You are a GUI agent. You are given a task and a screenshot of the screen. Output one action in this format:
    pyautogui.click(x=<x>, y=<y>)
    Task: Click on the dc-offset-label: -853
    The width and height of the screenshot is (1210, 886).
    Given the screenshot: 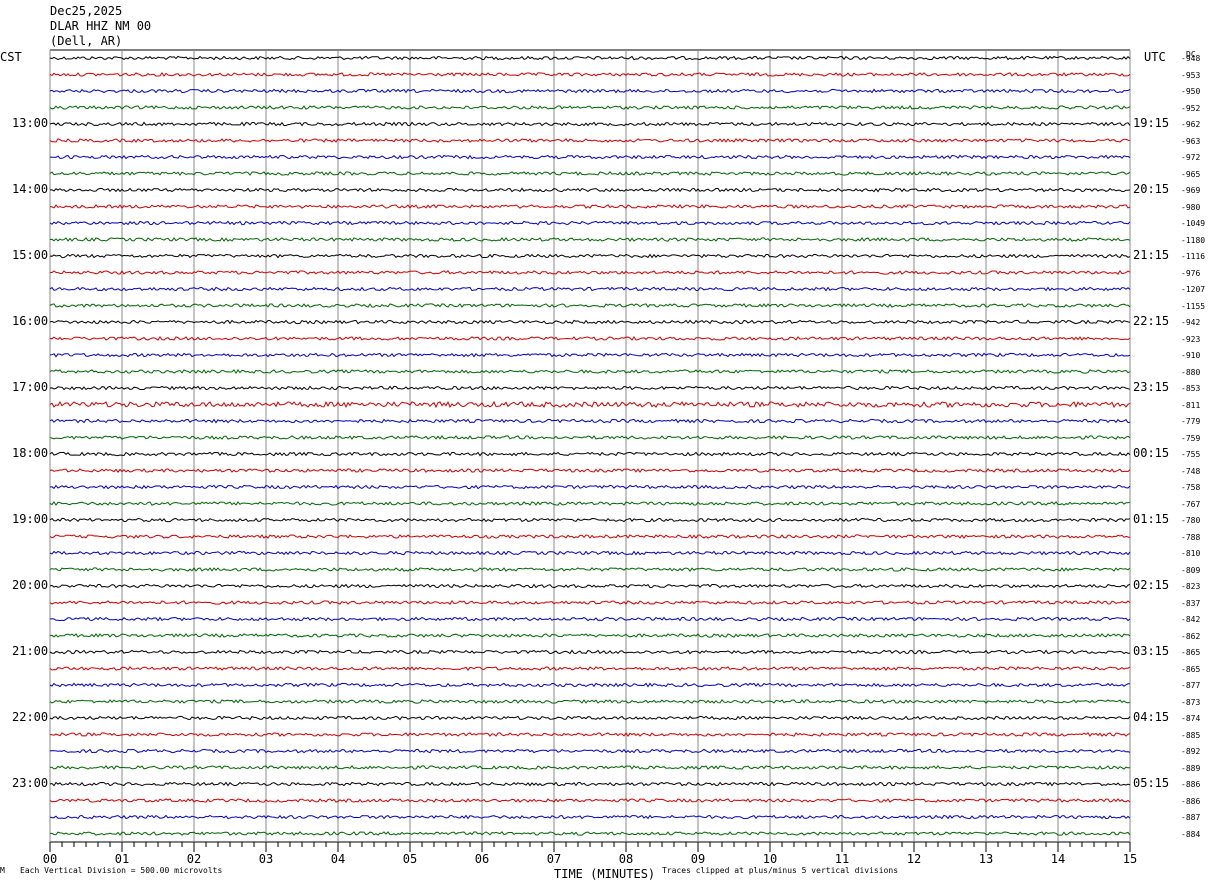 What is the action you would take?
    pyautogui.click(x=1191, y=388)
    